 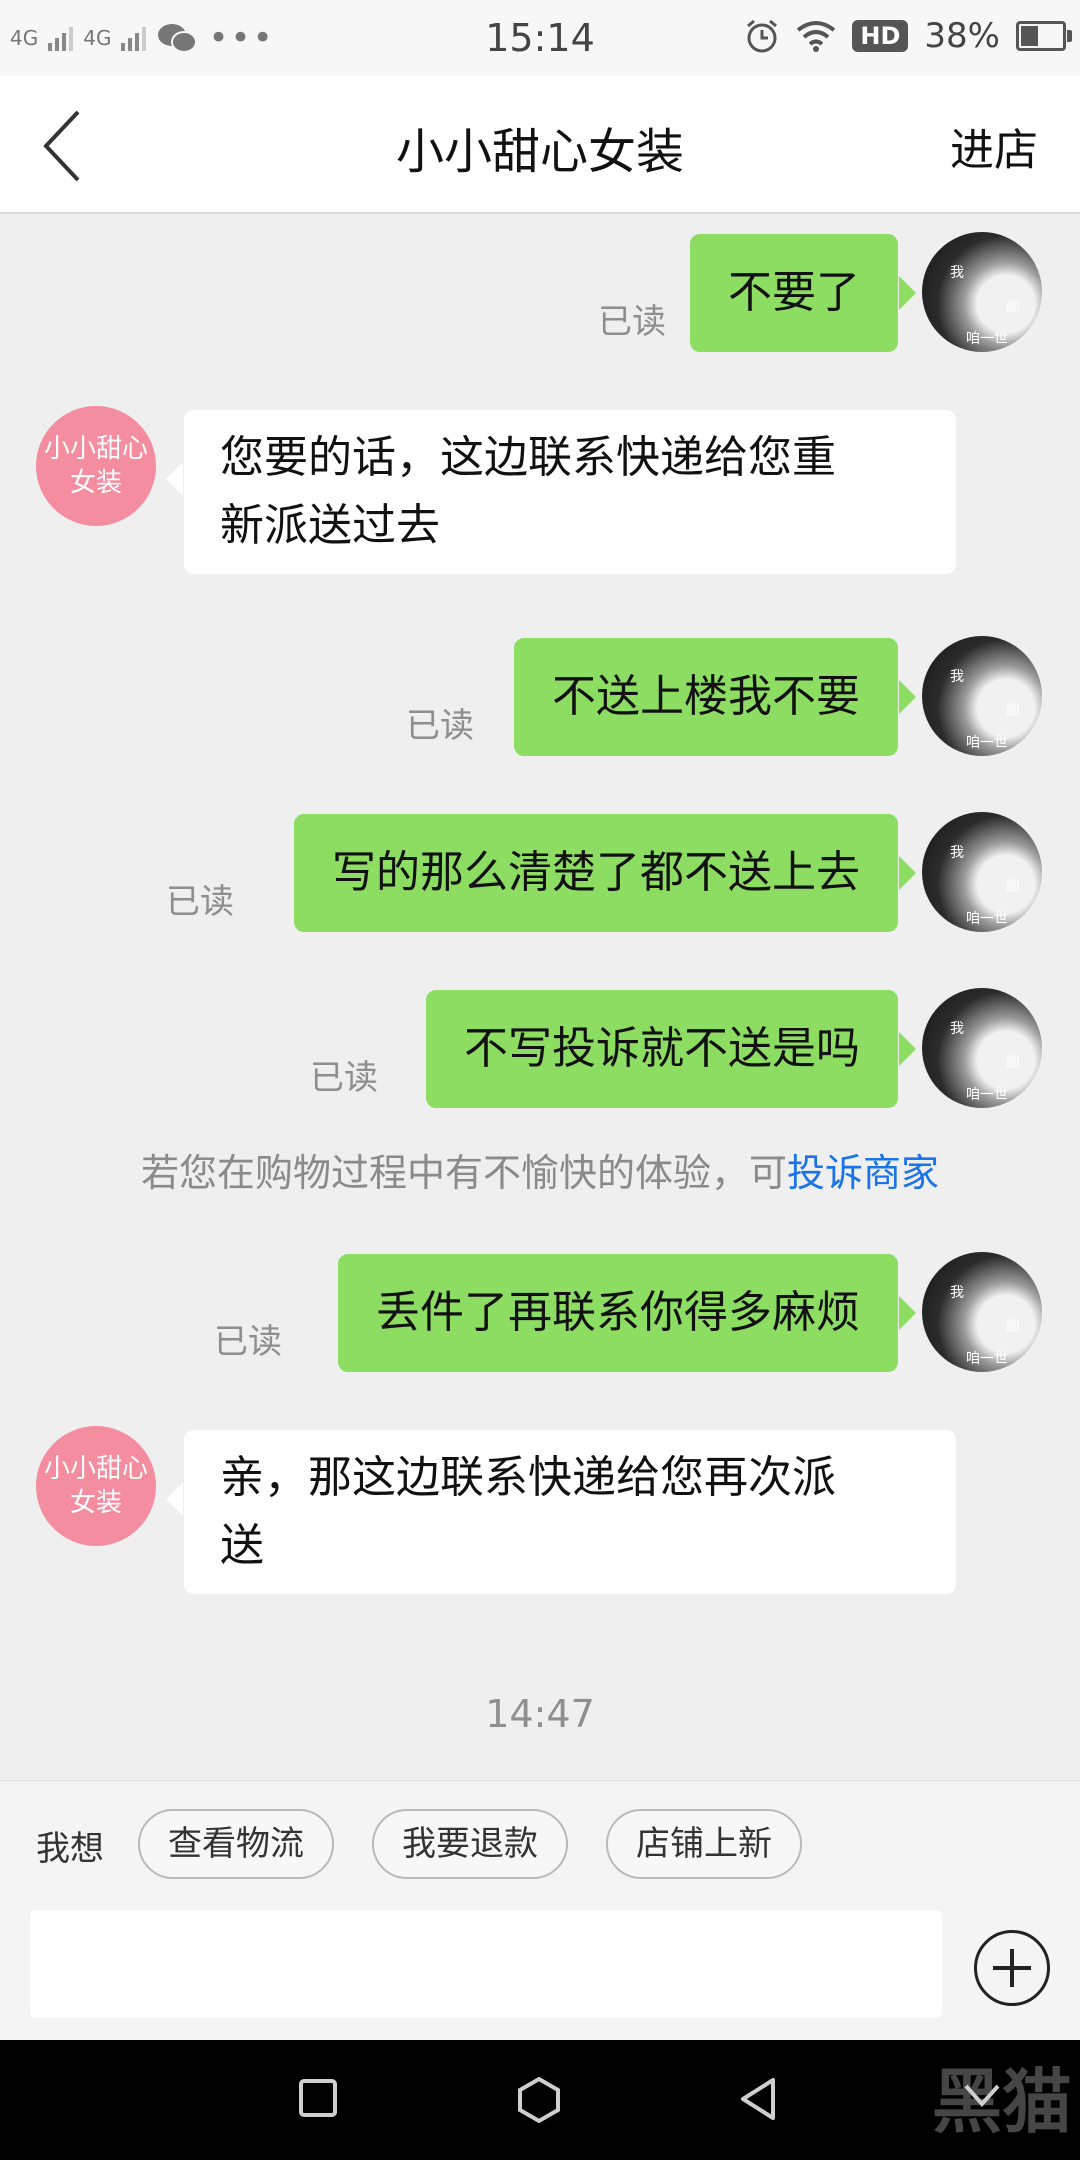 What do you see at coordinates (470, 1844) in the screenshot?
I see `chip-request-refund: 我要退款` at bounding box center [470, 1844].